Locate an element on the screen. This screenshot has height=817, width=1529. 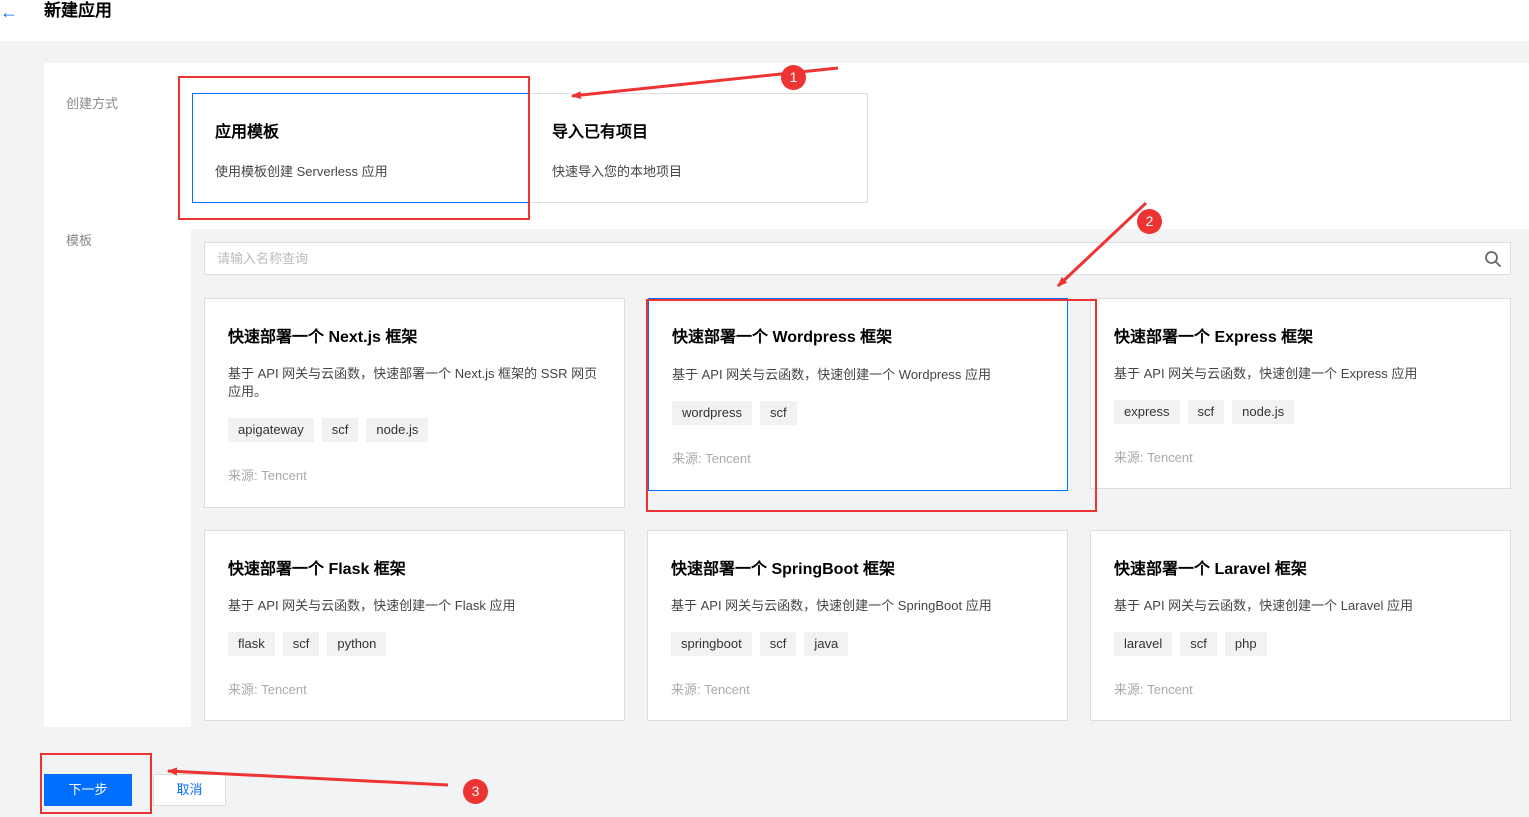
mode-title: 导入已有项目 is located at coordinates (600, 132).